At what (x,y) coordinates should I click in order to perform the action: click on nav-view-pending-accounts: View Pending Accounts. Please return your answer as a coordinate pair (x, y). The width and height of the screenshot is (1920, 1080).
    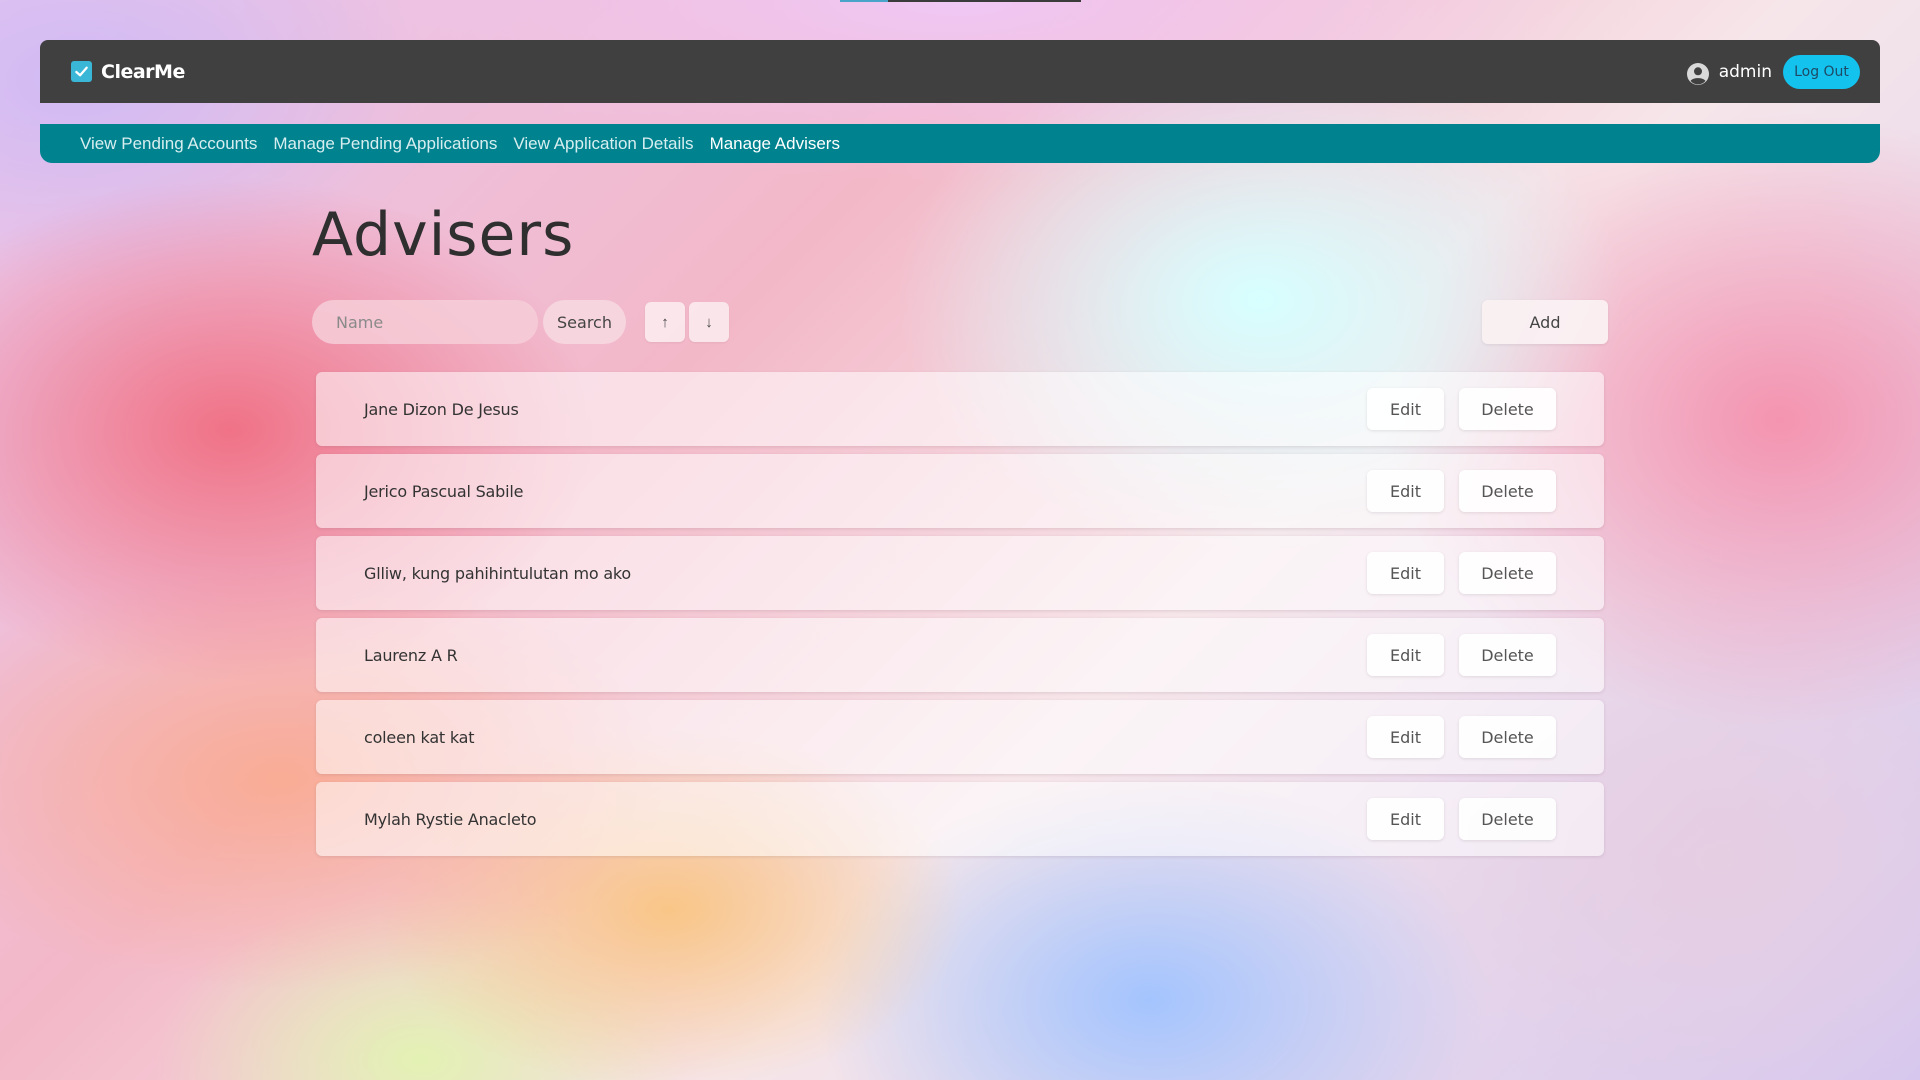
    Looking at the image, I should click on (168, 144).